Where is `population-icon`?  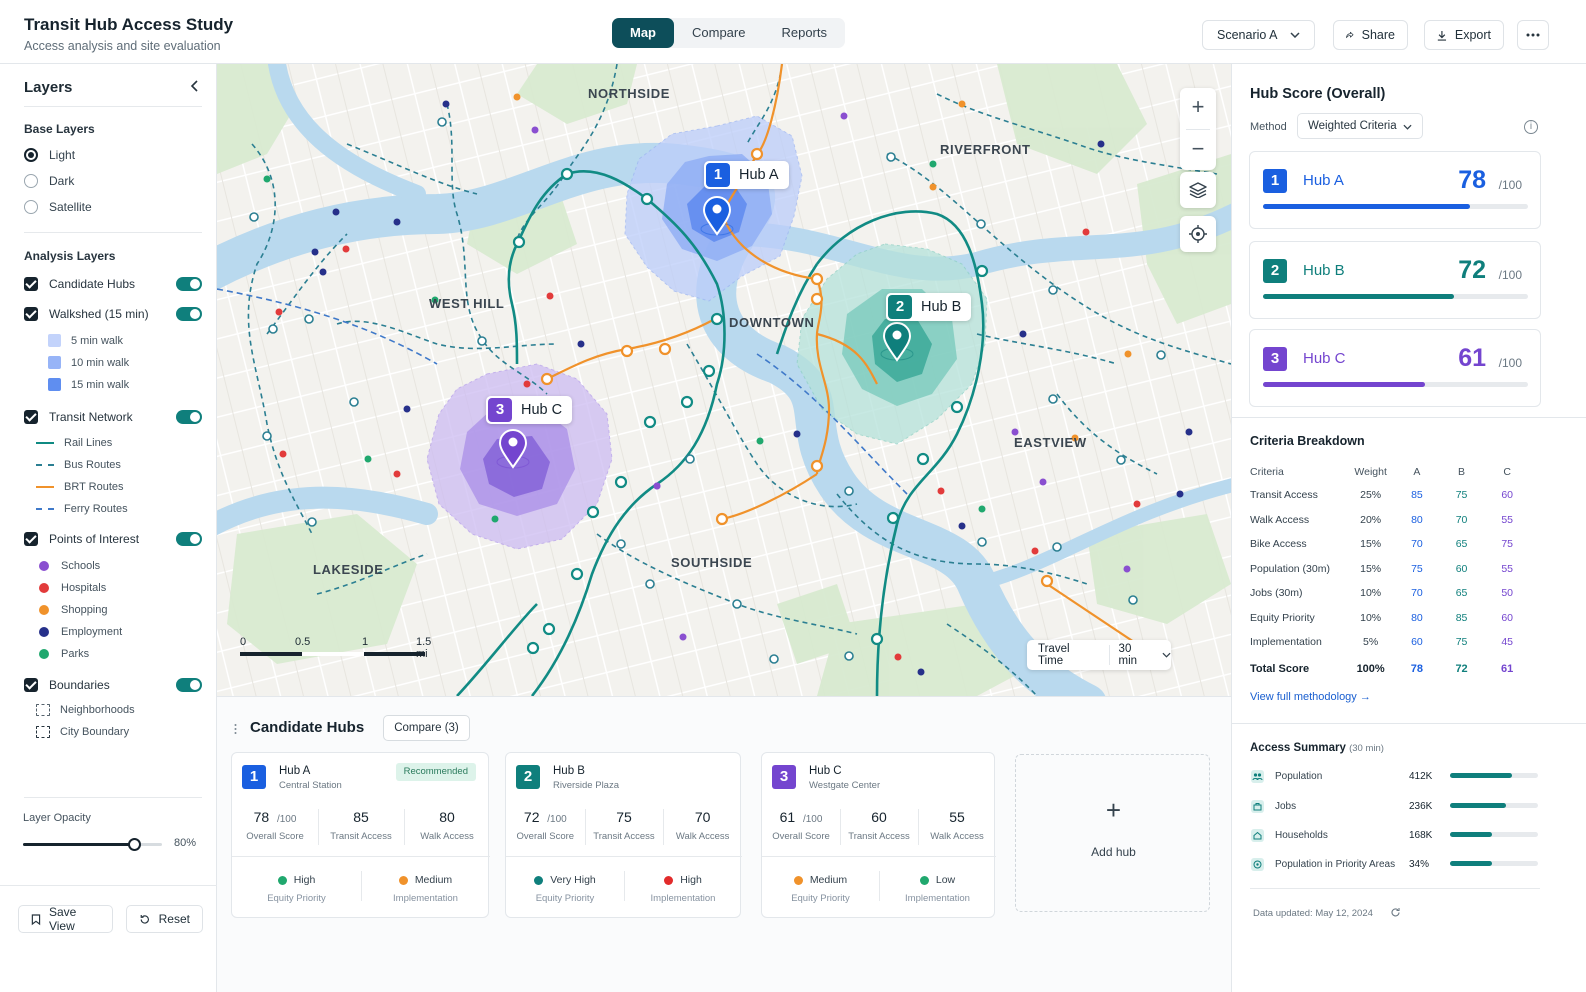
population-icon is located at coordinates (1257, 776).